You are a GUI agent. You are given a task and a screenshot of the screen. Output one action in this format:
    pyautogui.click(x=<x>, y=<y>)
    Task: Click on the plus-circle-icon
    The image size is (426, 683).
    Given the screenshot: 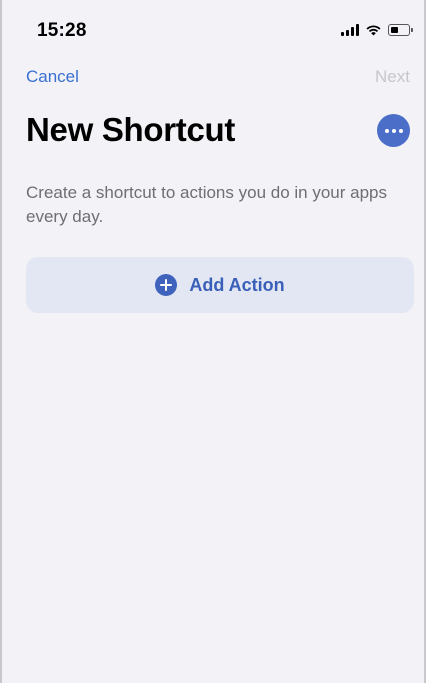 What is the action you would take?
    pyautogui.click(x=166, y=285)
    